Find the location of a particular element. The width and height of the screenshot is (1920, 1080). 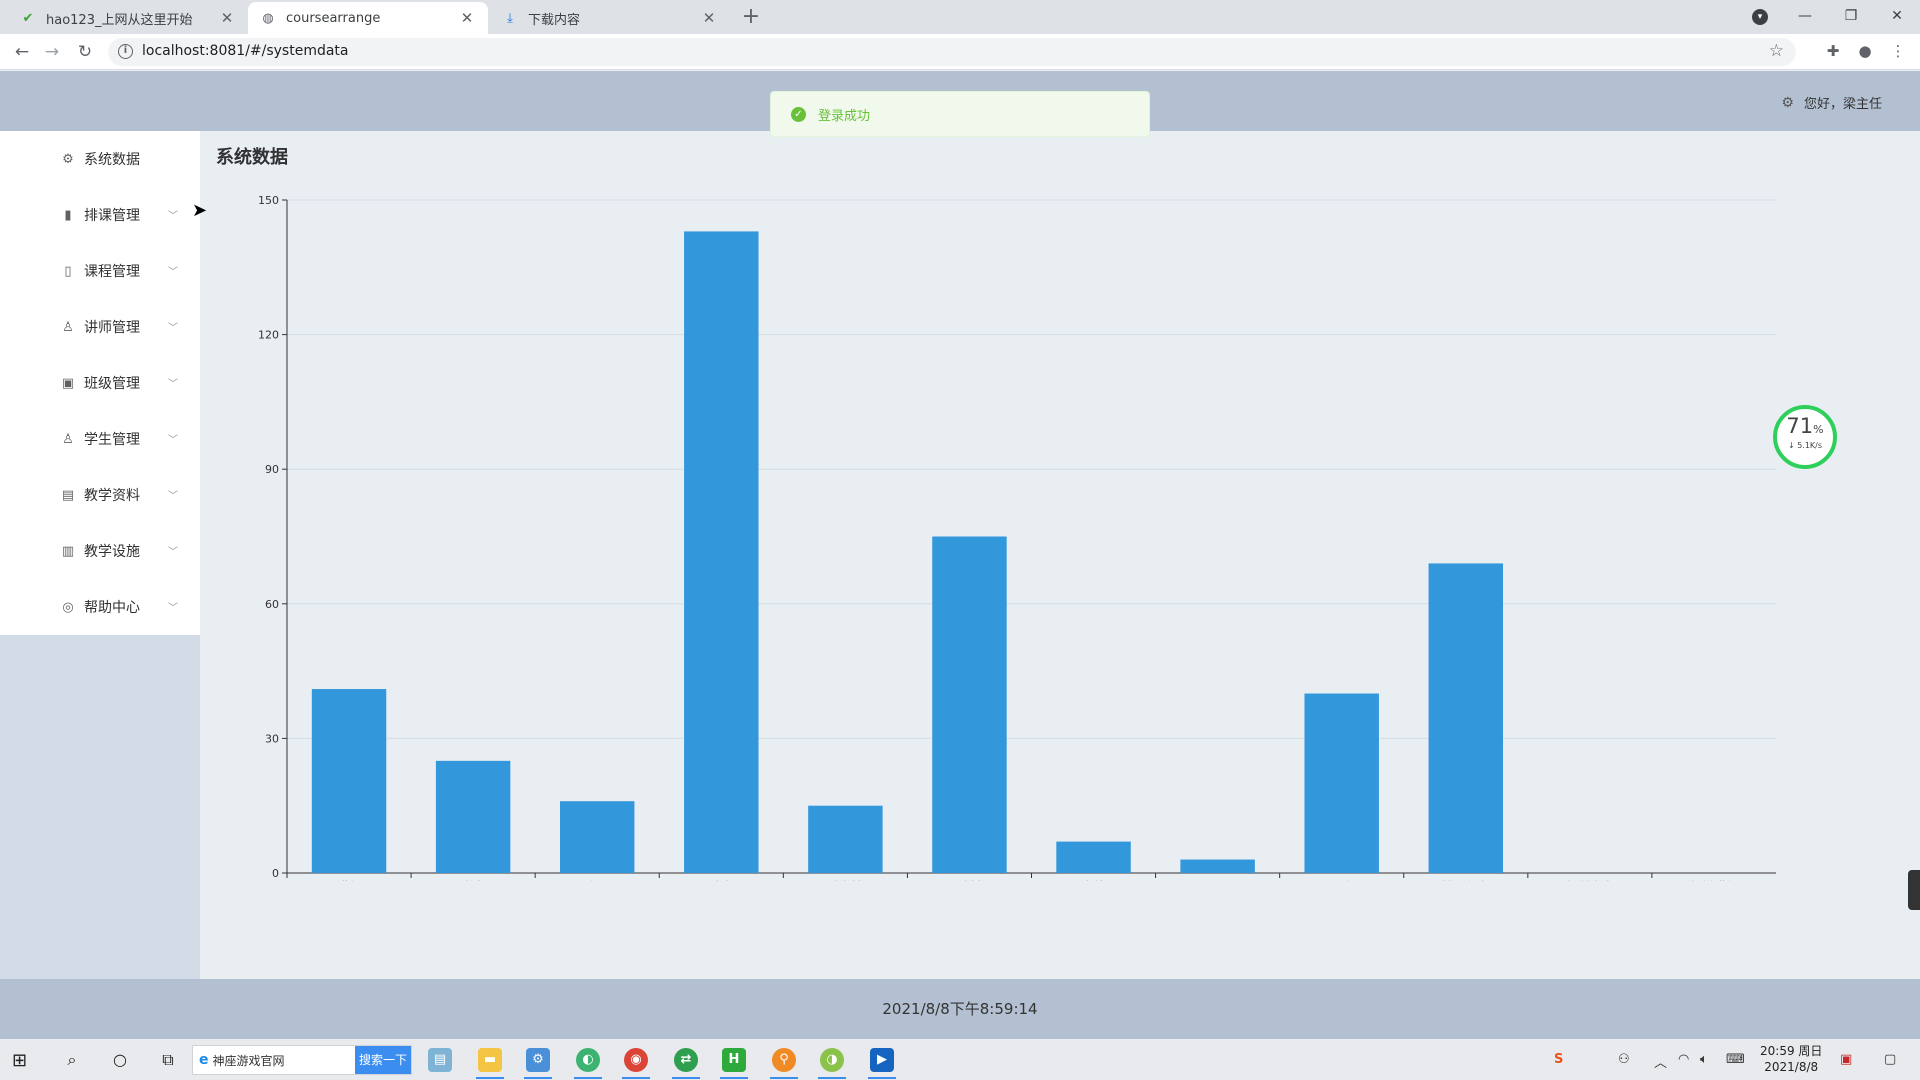

bar-chart-icon: ▮ is located at coordinates (68, 215).